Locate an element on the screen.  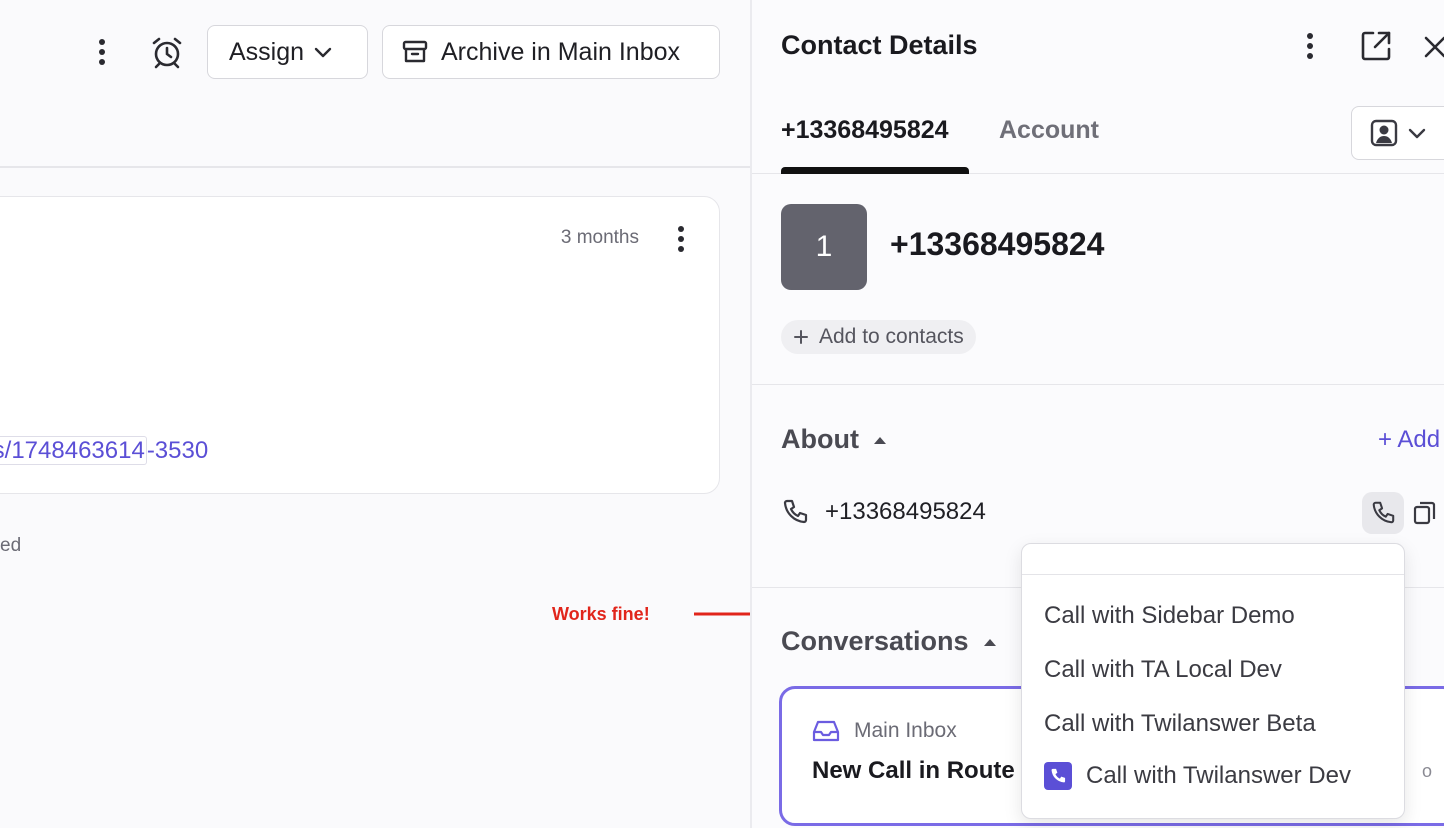
tab-account: Account is located at coordinates (1049, 130).